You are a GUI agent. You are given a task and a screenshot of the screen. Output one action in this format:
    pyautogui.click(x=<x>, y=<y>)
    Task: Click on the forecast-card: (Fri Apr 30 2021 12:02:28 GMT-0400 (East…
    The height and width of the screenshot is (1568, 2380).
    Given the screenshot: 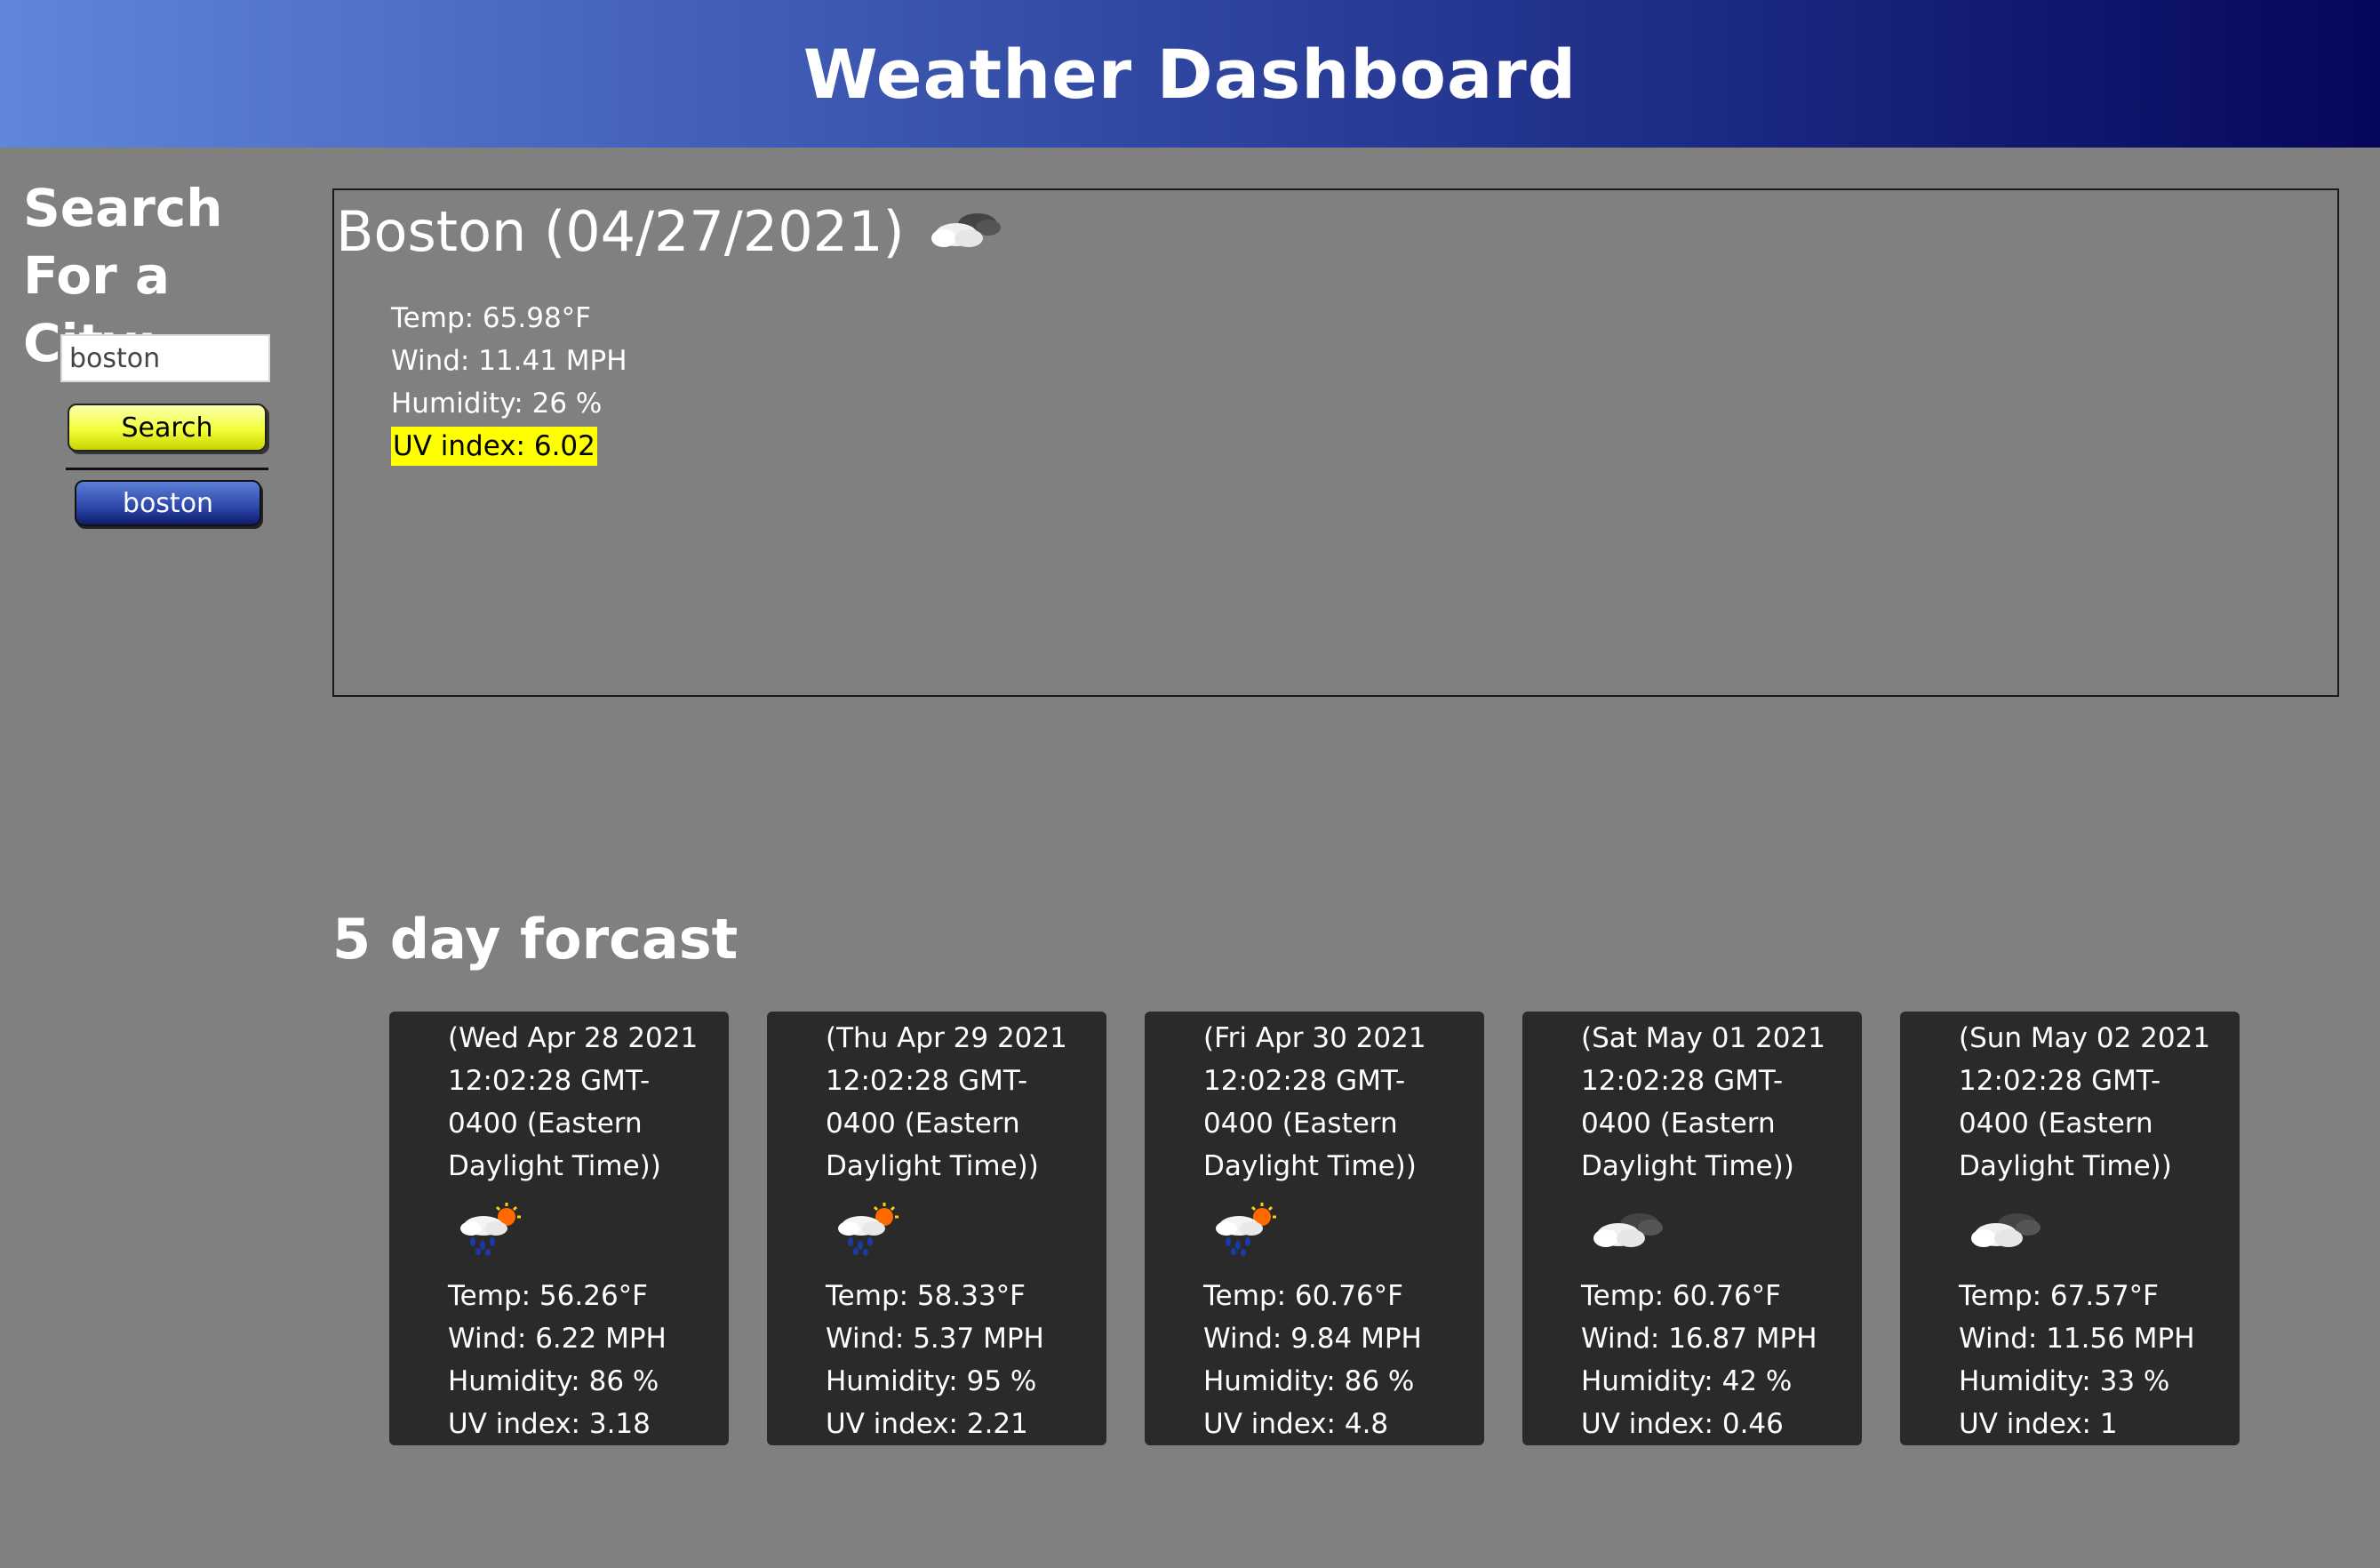 What is the action you would take?
    pyautogui.click(x=1314, y=1228)
    